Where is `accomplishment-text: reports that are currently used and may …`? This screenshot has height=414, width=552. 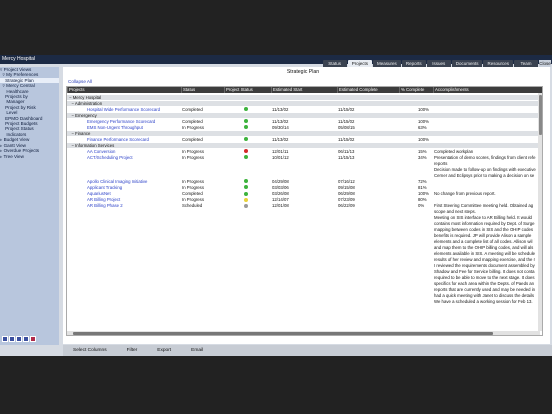 accomplishment-text: reports that are currently used and may … is located at coordinates (485, 290).